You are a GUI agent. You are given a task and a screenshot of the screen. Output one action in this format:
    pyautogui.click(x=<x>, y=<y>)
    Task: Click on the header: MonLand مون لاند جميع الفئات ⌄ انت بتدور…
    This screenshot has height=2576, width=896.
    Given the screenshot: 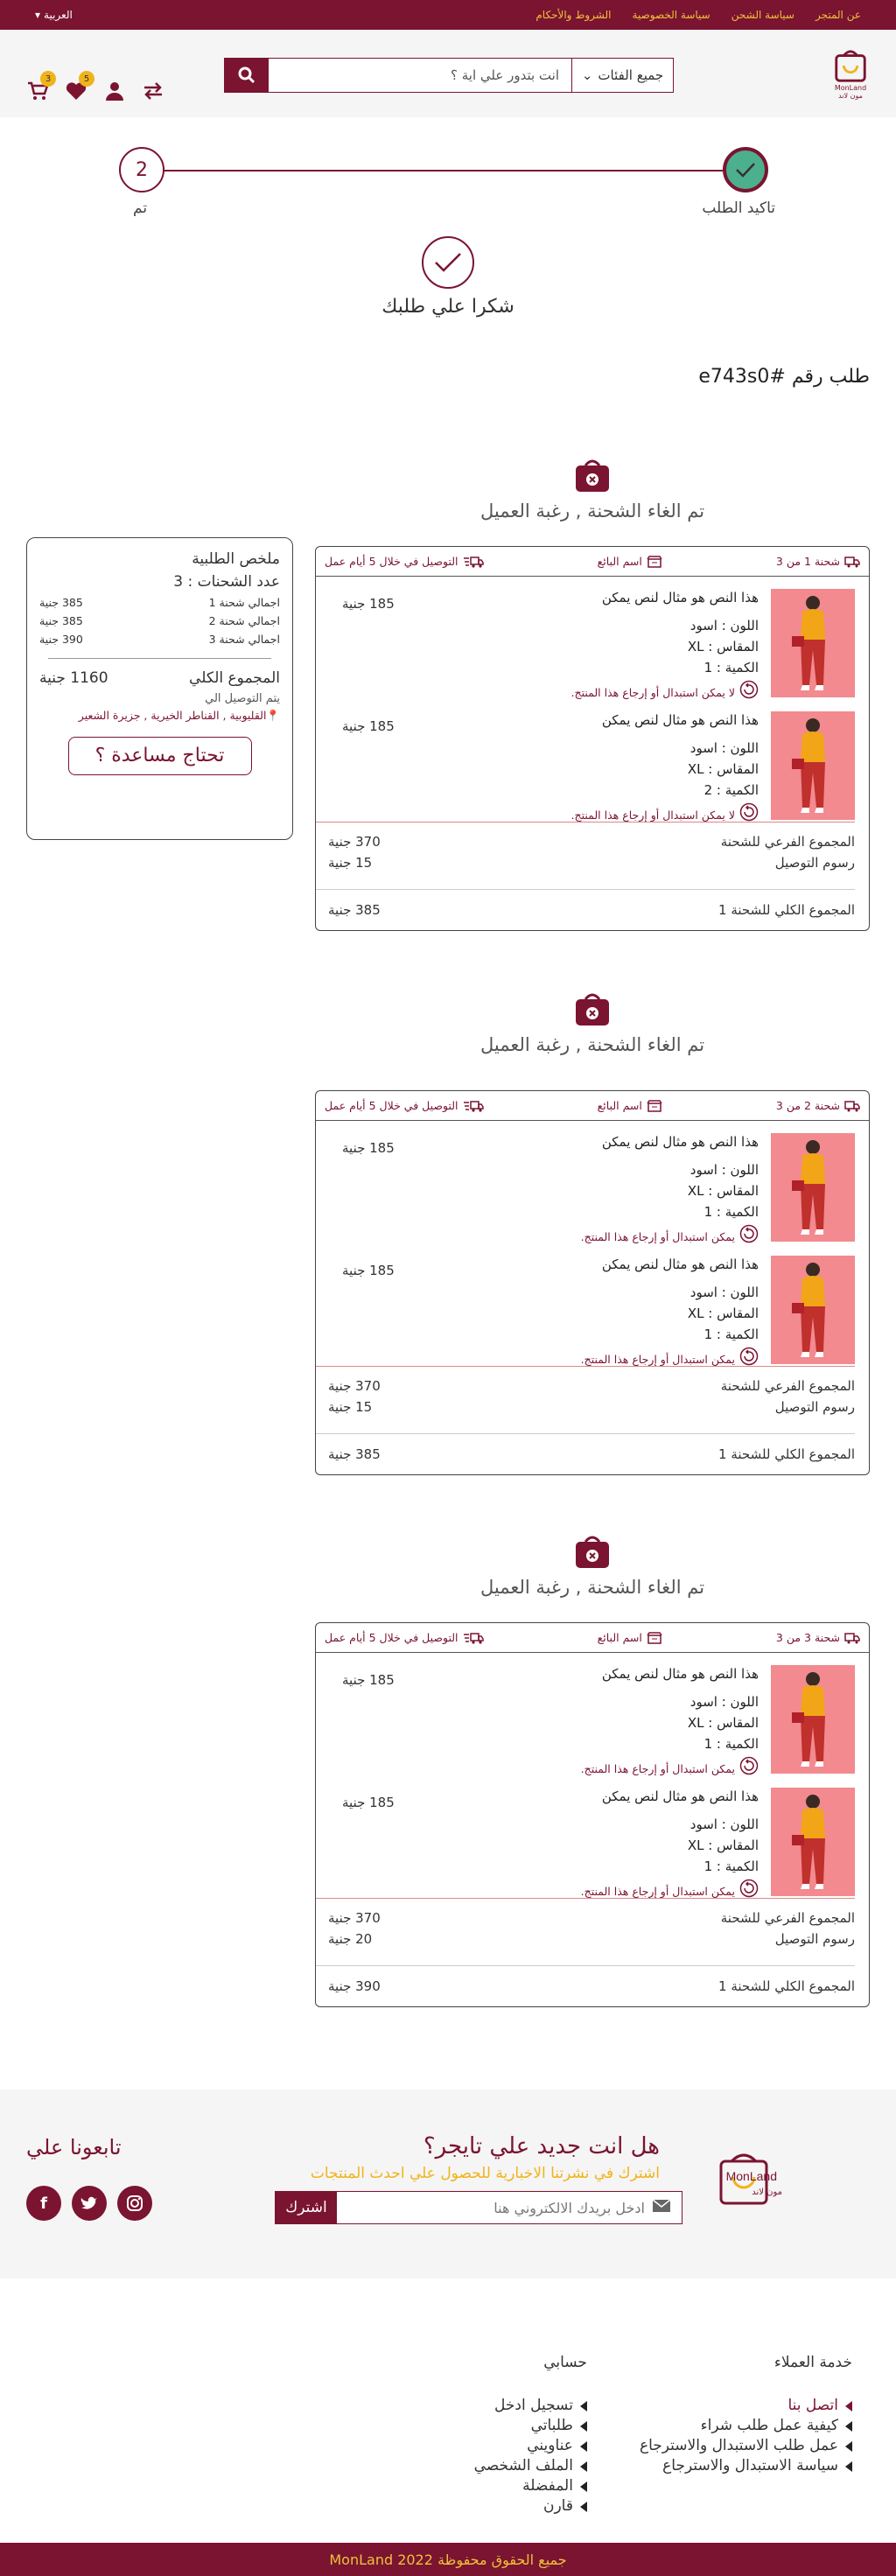 What is the action you would take?
    pyautogui.click(x=448, y=73)
    